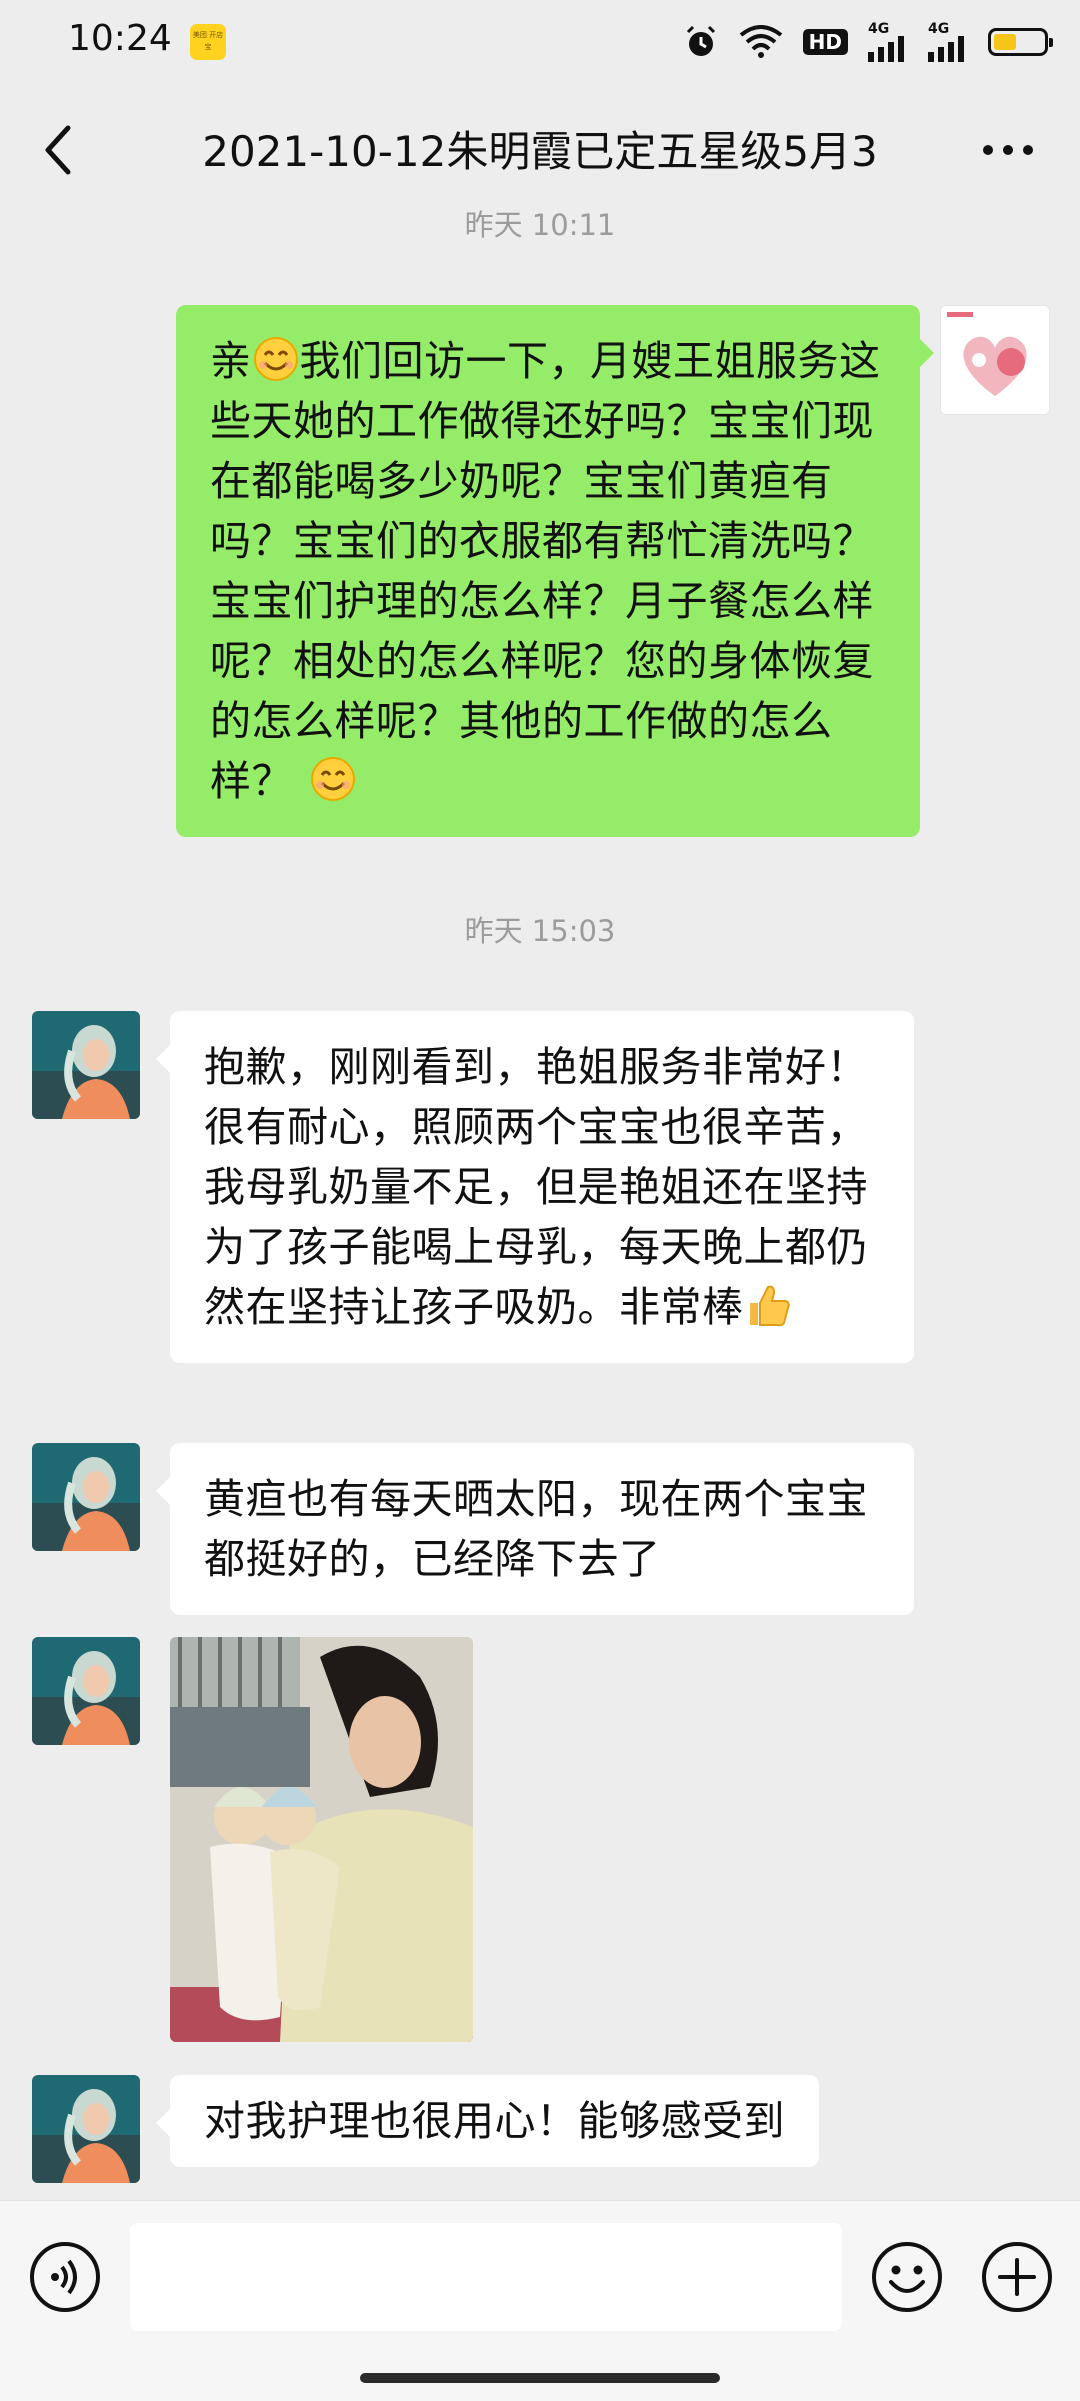  Describe the element at coordinates (1020, 42) in the screenshot. I see `battery-icon` at that location.